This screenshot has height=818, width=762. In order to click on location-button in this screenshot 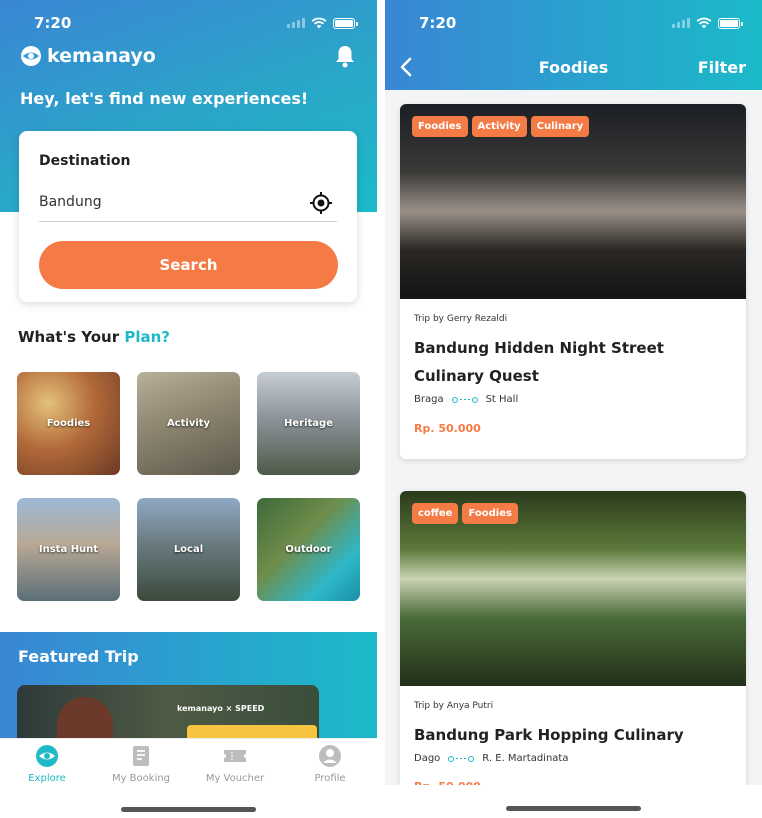, I will do `click(321, 205)`.